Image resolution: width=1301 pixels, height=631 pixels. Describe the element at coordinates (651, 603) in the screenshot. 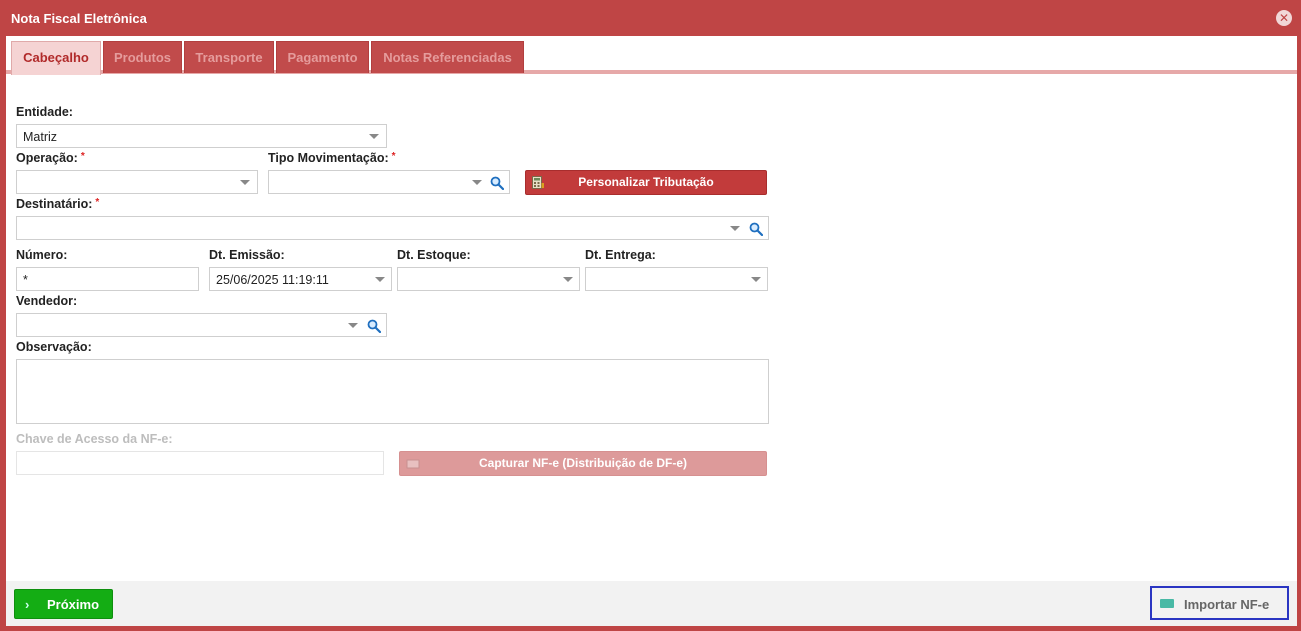

I see `dialog-footer: › Próximo Importar NF-e` at that location.